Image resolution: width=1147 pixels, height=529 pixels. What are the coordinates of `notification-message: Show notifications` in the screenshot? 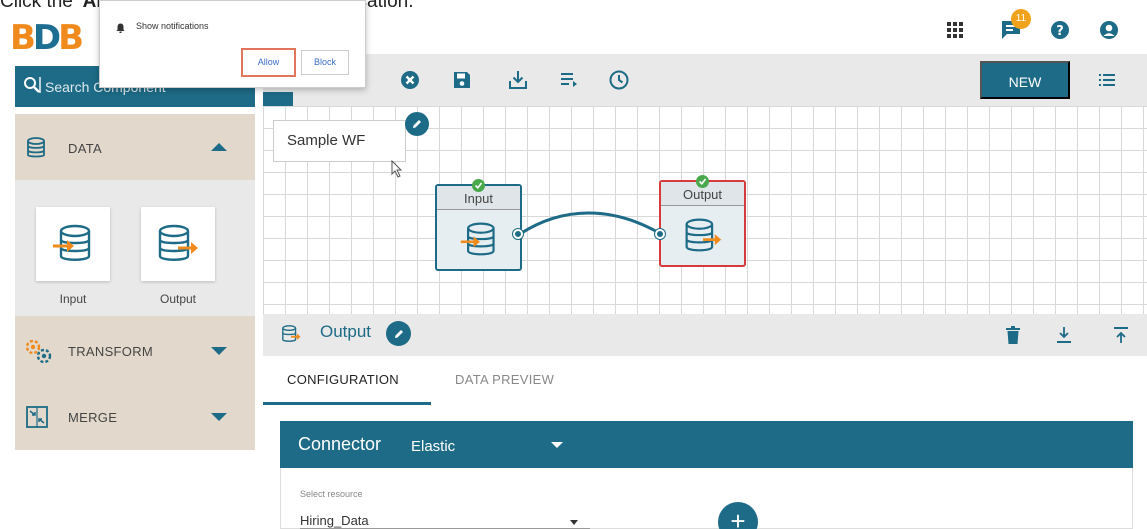 It's located at (172, 26).